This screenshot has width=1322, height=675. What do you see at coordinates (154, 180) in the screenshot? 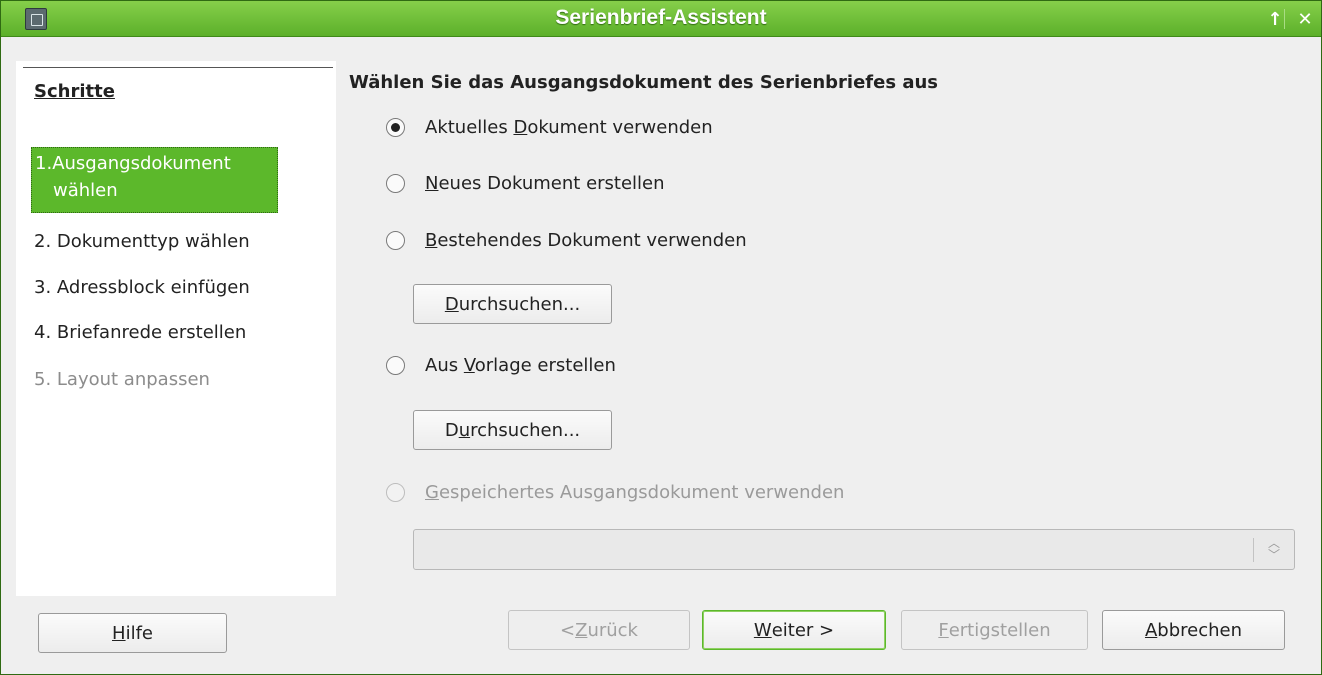
I see `step-1-source-document: 1.Ausgangsdokument wählen` at bounding box center [154, 180].